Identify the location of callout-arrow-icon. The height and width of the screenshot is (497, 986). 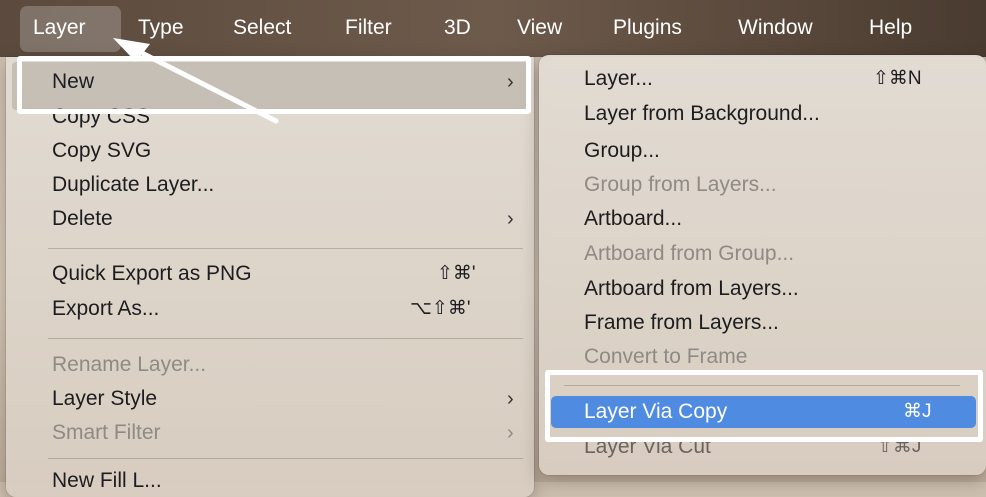
(196, 81).